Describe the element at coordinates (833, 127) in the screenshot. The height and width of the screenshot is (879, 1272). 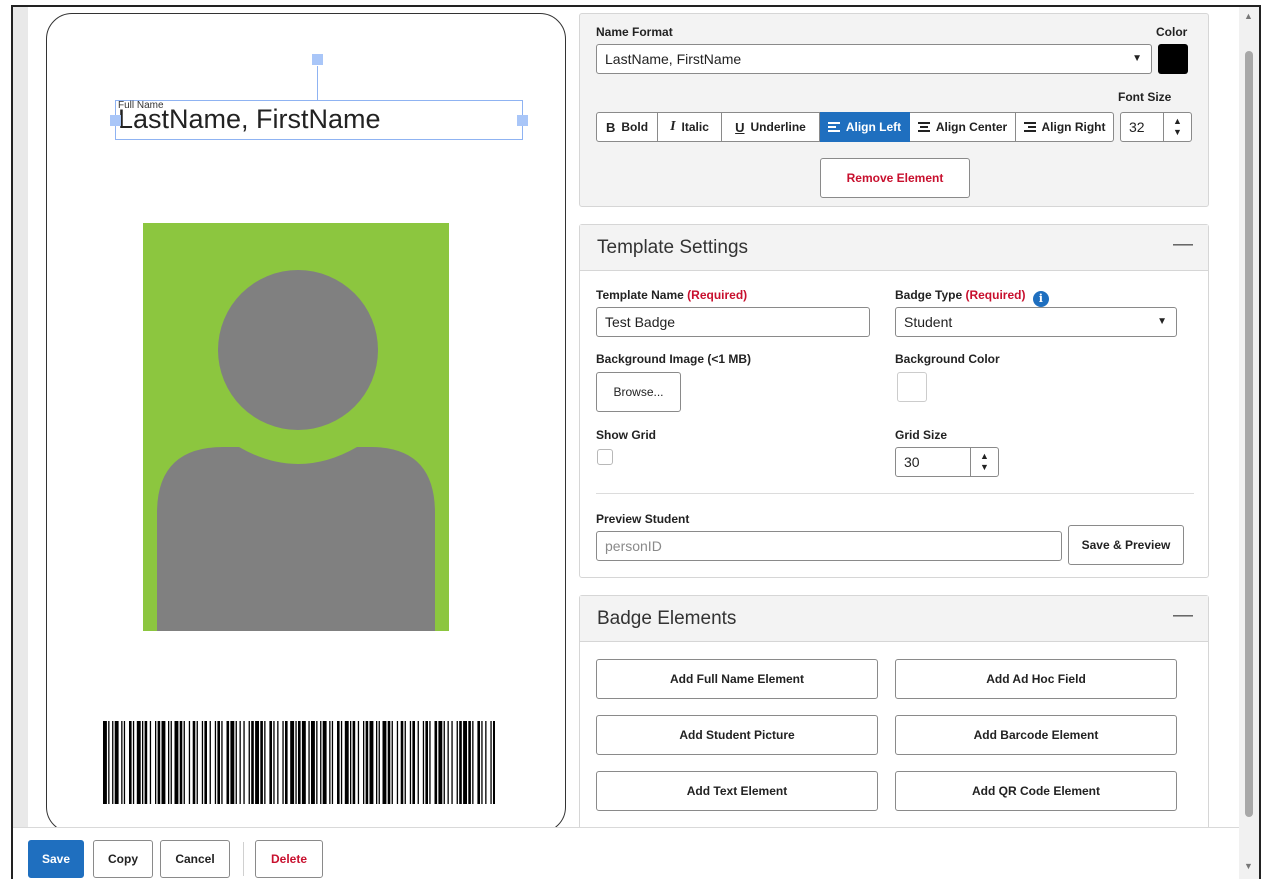
I see `align-left-icon` at that location.